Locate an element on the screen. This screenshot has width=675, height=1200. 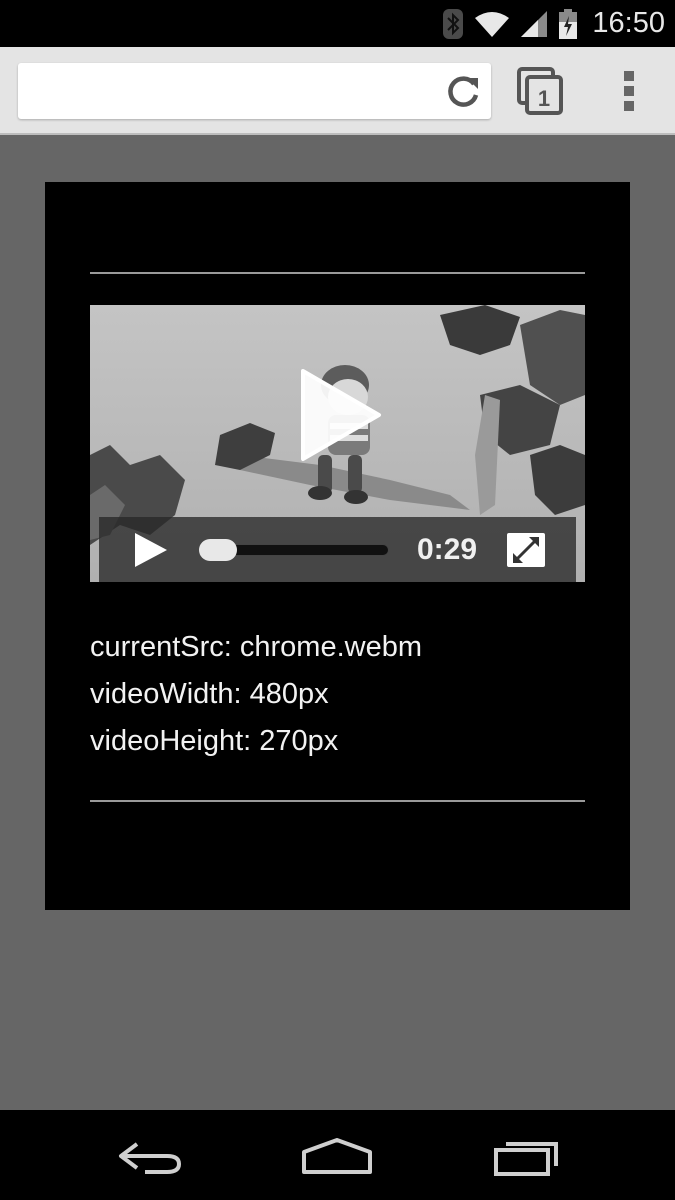
tabs-icon: 1 is located at coordinates (540, 91).